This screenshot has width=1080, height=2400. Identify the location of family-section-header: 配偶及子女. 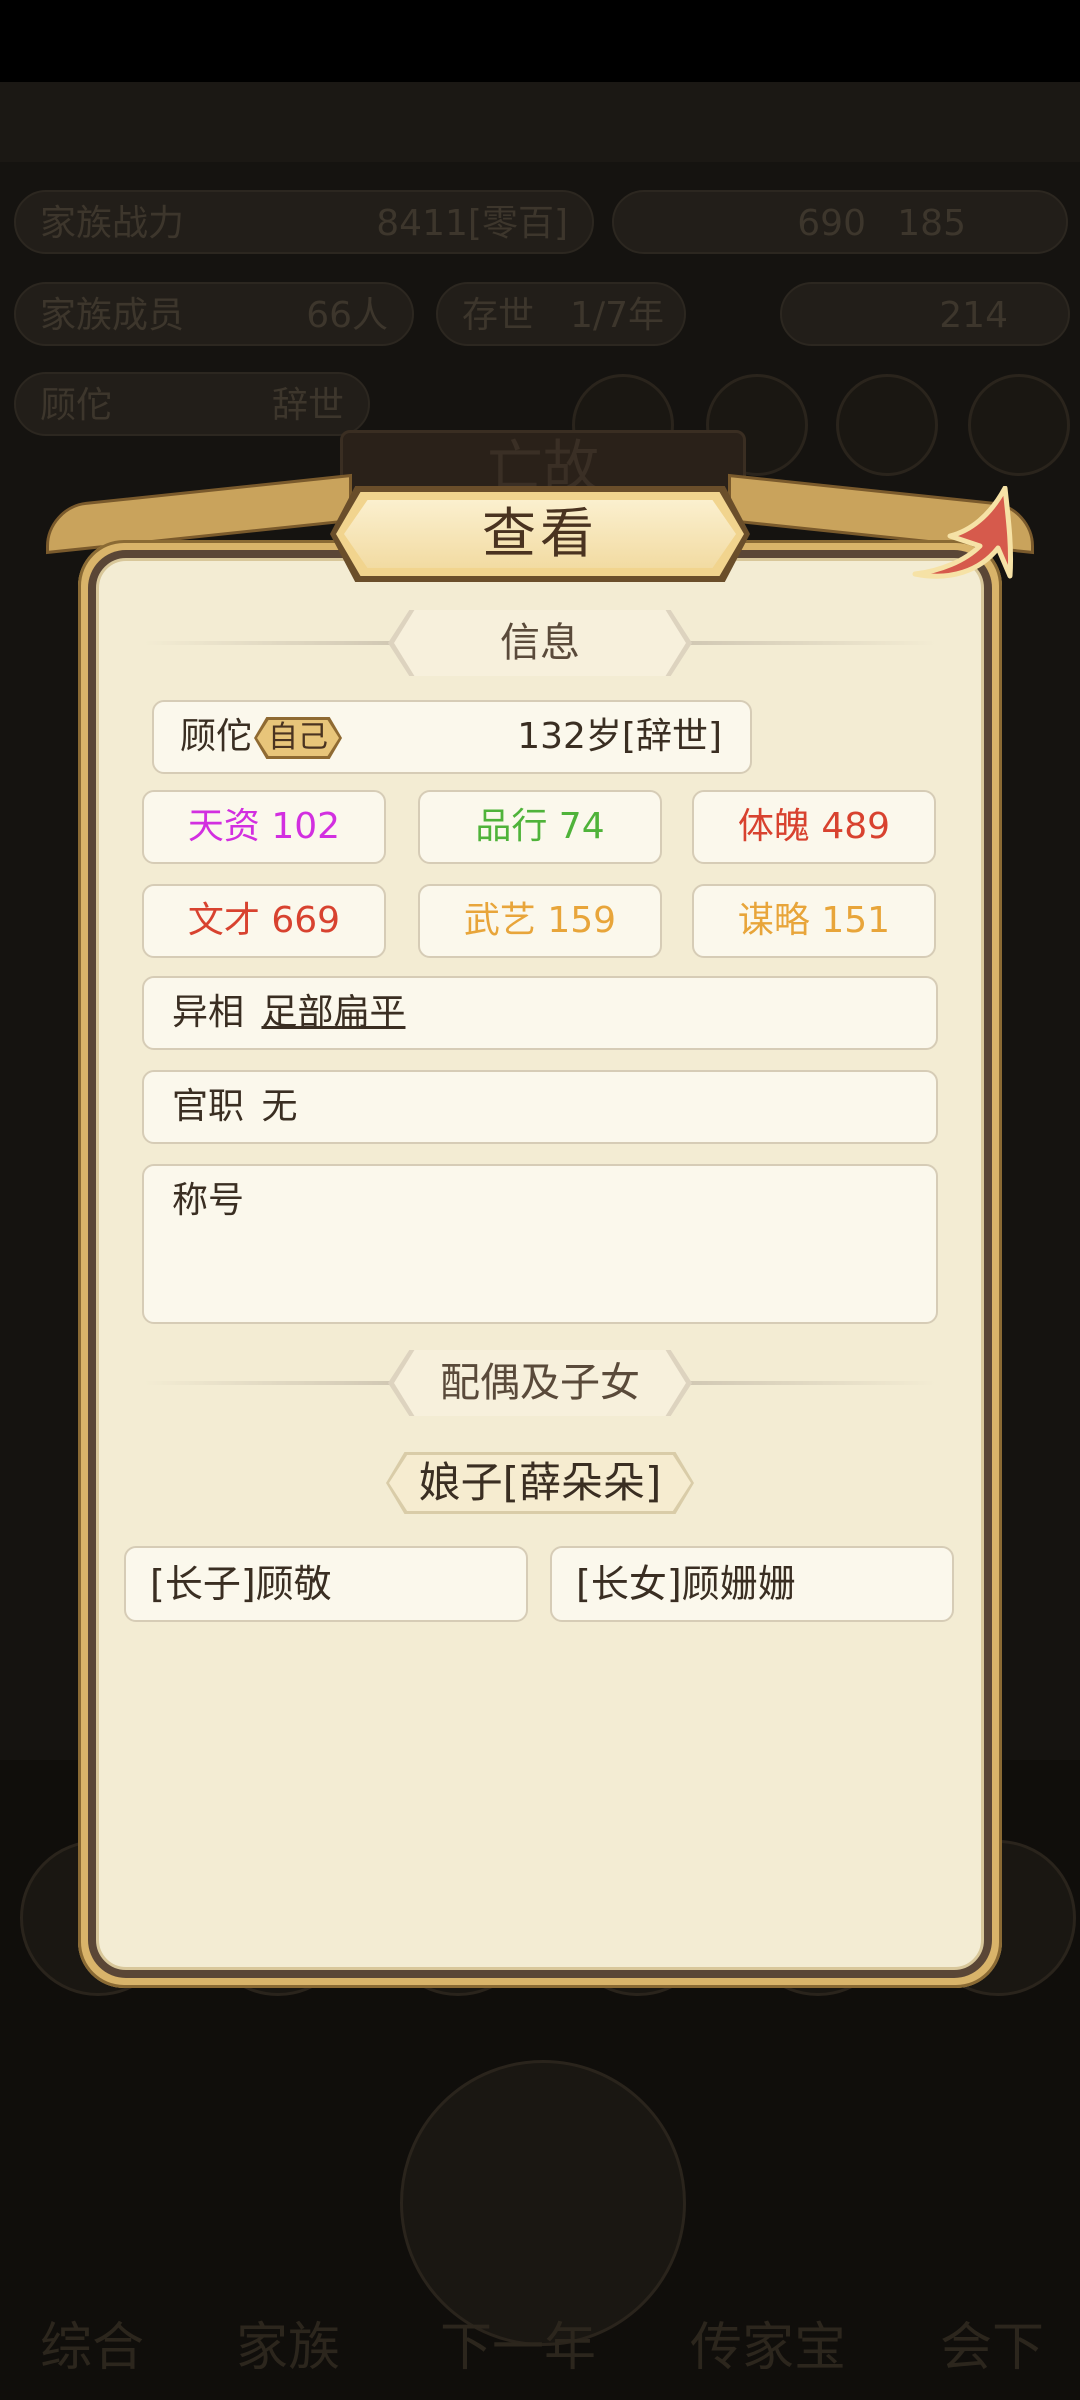
(540, 1383).